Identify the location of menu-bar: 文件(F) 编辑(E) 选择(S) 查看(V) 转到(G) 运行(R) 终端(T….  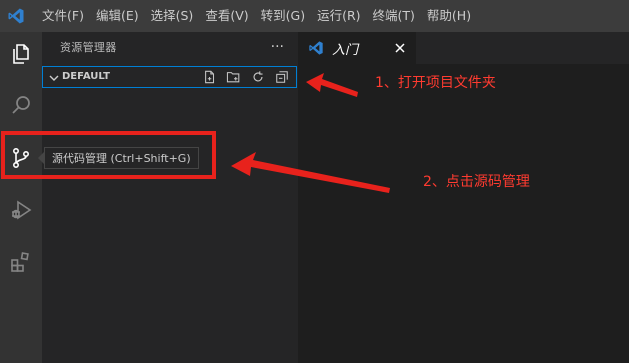
(256, 16).